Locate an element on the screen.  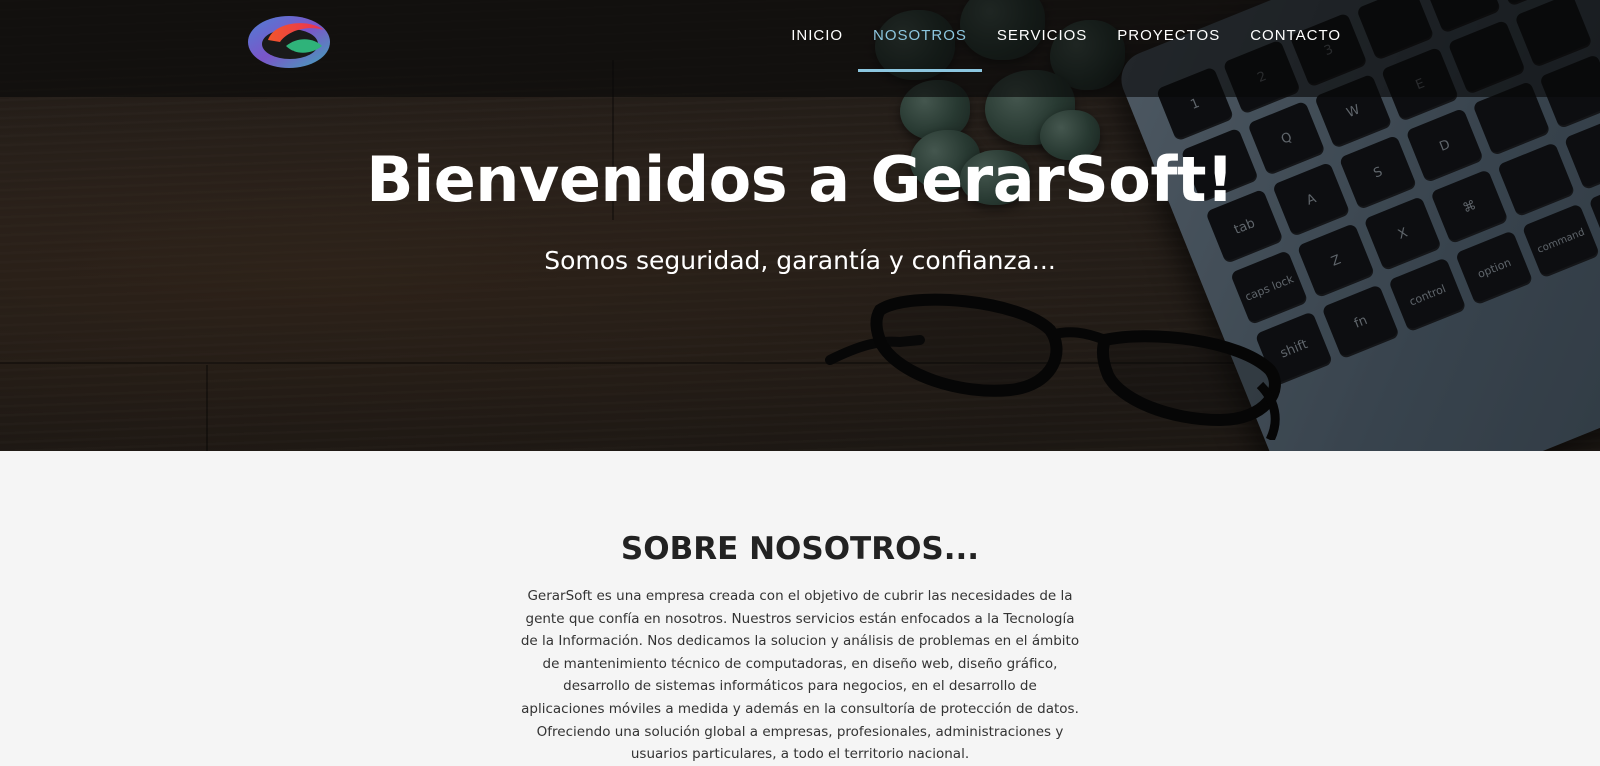
gerarsoft-logo is located at coordinates (289, 42).